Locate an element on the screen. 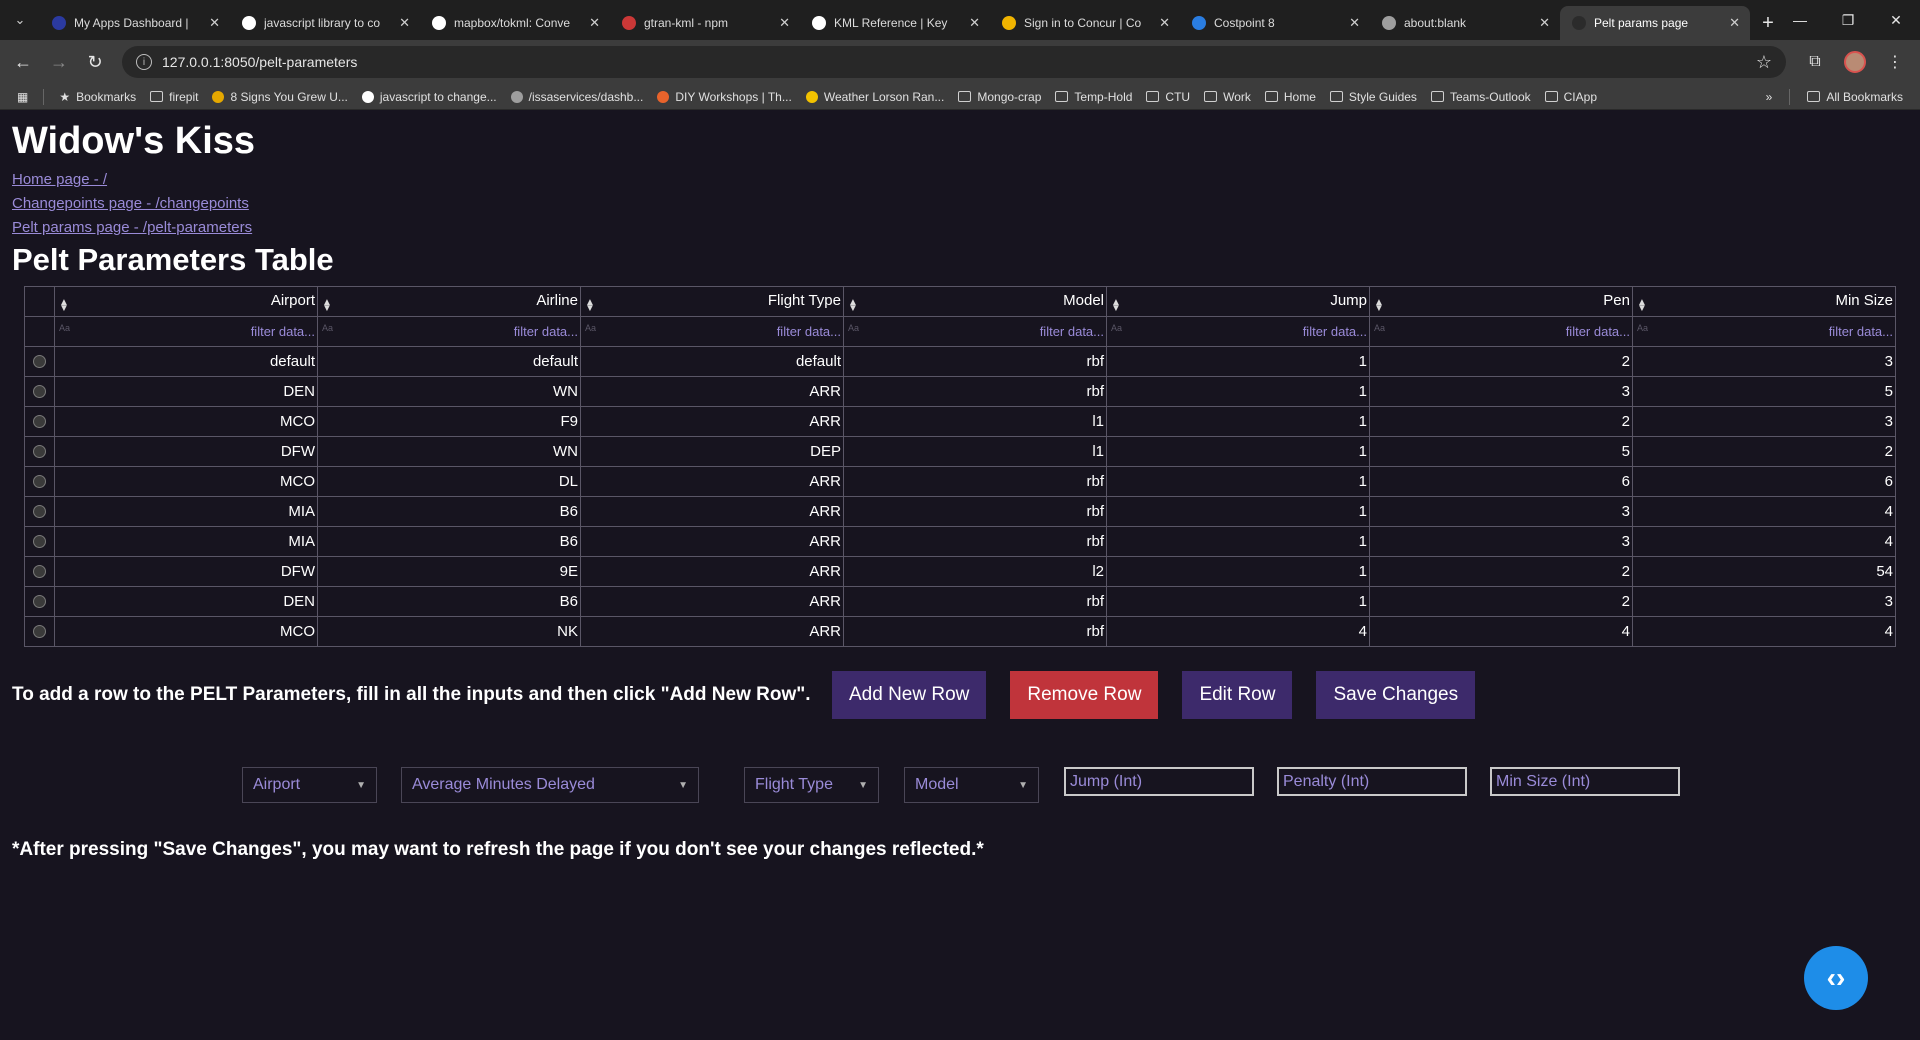  bookmark-item: Style Guides is located at coordinates (1373, 97).